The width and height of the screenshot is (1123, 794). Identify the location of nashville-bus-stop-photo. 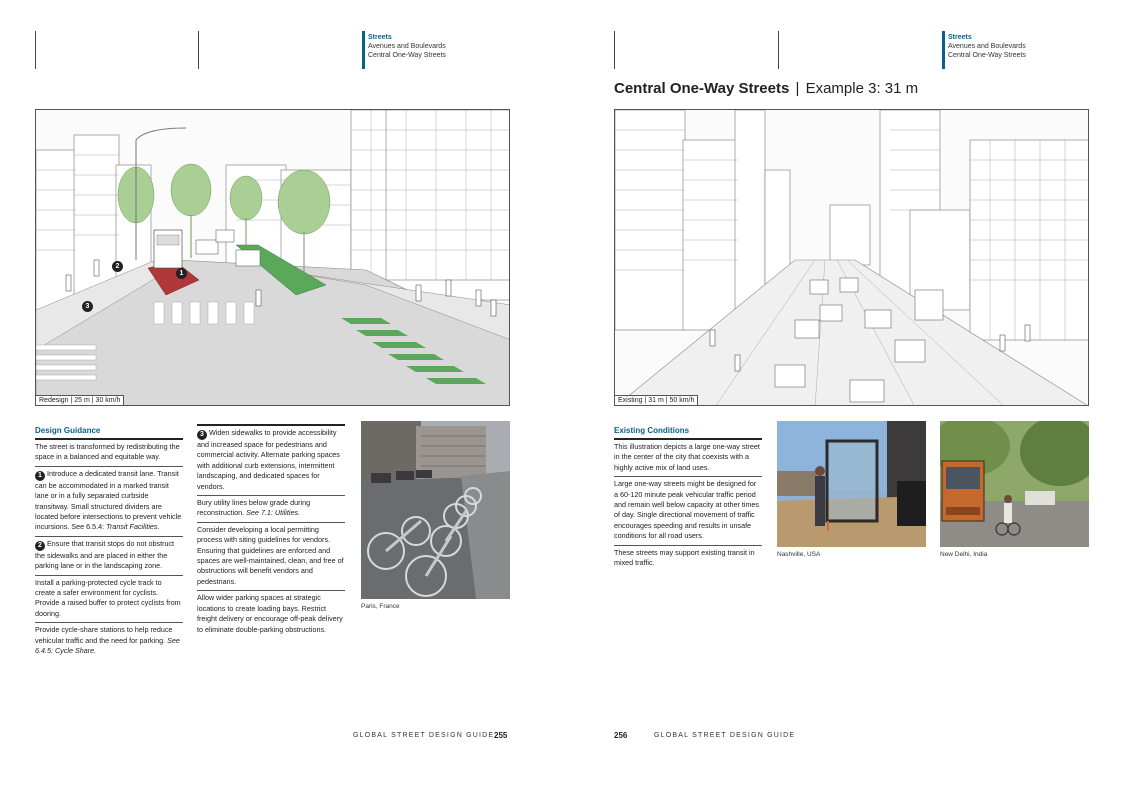
(851, 484).